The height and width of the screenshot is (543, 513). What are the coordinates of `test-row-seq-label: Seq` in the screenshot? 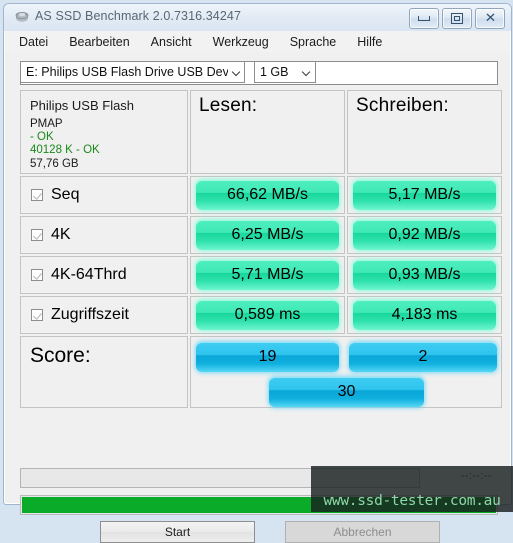 It's located at (104, 195).